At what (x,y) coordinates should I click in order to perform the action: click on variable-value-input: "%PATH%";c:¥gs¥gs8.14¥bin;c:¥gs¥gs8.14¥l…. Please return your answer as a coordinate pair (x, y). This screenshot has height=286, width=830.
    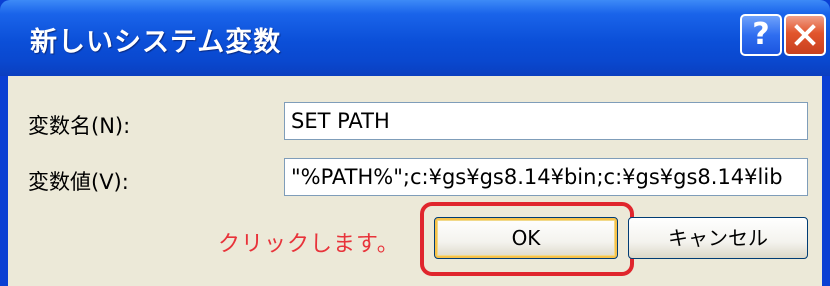
    Looking at the image, I should click on (546, 177).